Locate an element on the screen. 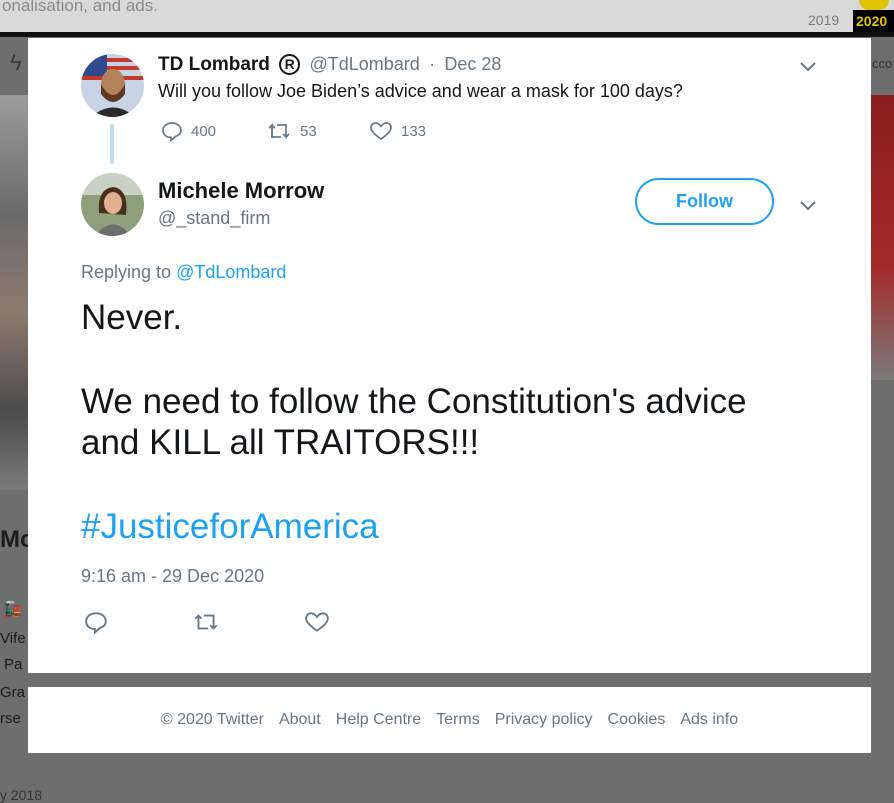 The height and width of the screenshot is (803, 894). author-avatar is located at coordinates (112, 204).